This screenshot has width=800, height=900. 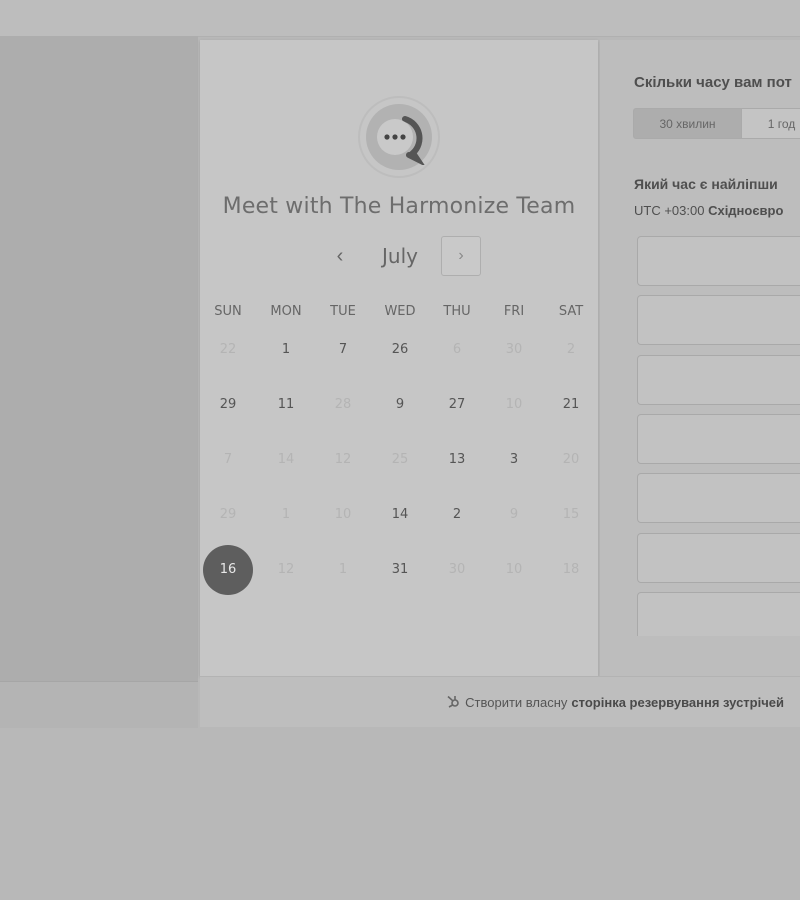 What do you see at coordinates (687, 123) in the screenshot?
I see `duration-option-30: 30 хвилин` at bounding box center [687, 123].